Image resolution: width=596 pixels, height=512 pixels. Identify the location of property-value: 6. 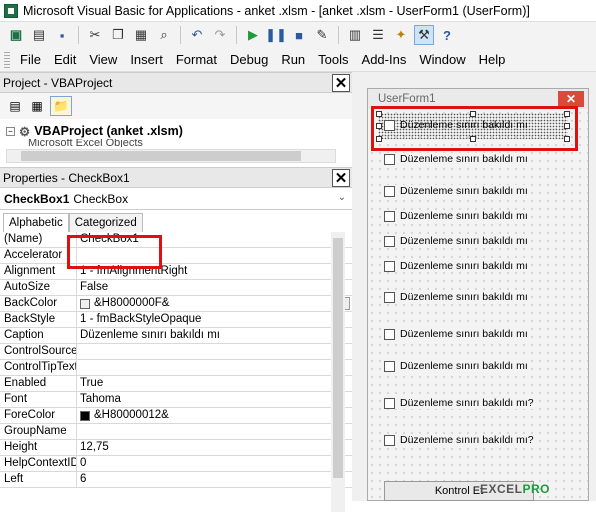
(214, 479).